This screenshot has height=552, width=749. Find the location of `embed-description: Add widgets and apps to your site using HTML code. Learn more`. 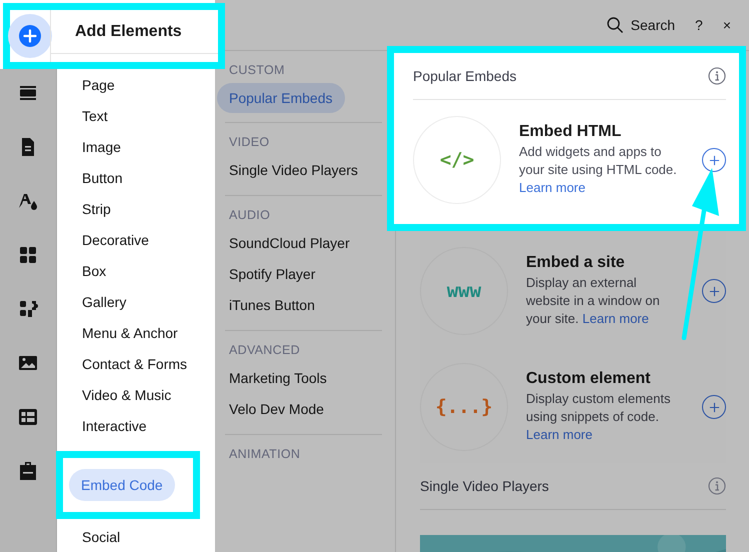

embed-description: Add widgets and apps to your site using HTML code. Learn more is located at coordinates (598, 170).